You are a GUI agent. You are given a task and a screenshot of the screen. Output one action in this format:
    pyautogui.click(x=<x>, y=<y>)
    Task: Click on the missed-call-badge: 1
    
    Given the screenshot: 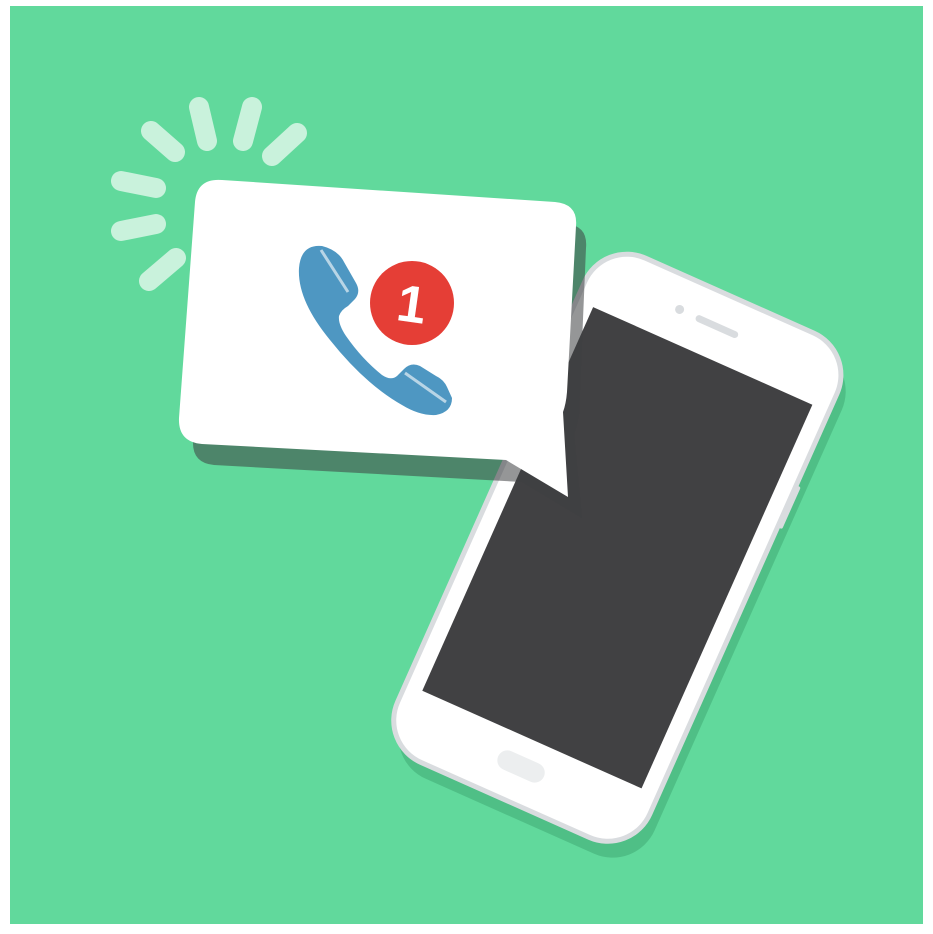 What is the action you would take?
    pyautogui.click(x=412, y=303)
    